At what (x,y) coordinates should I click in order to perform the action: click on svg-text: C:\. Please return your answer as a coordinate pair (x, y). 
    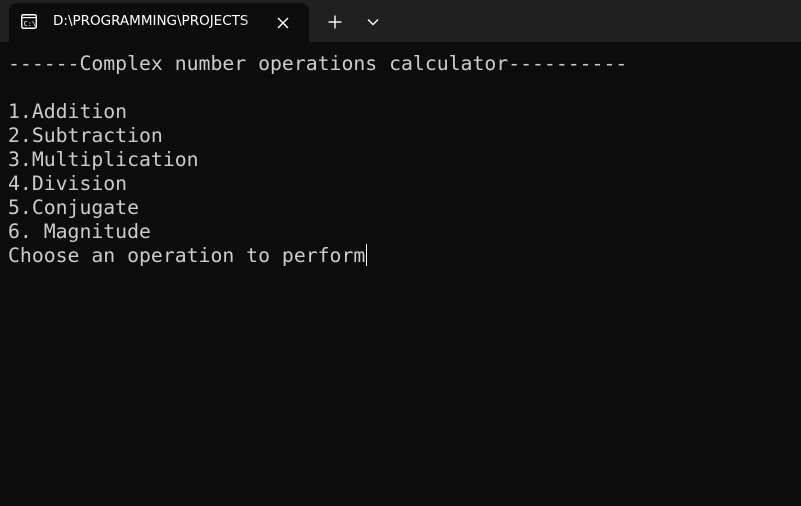
    Looking at the image, I should click on (30, 24).